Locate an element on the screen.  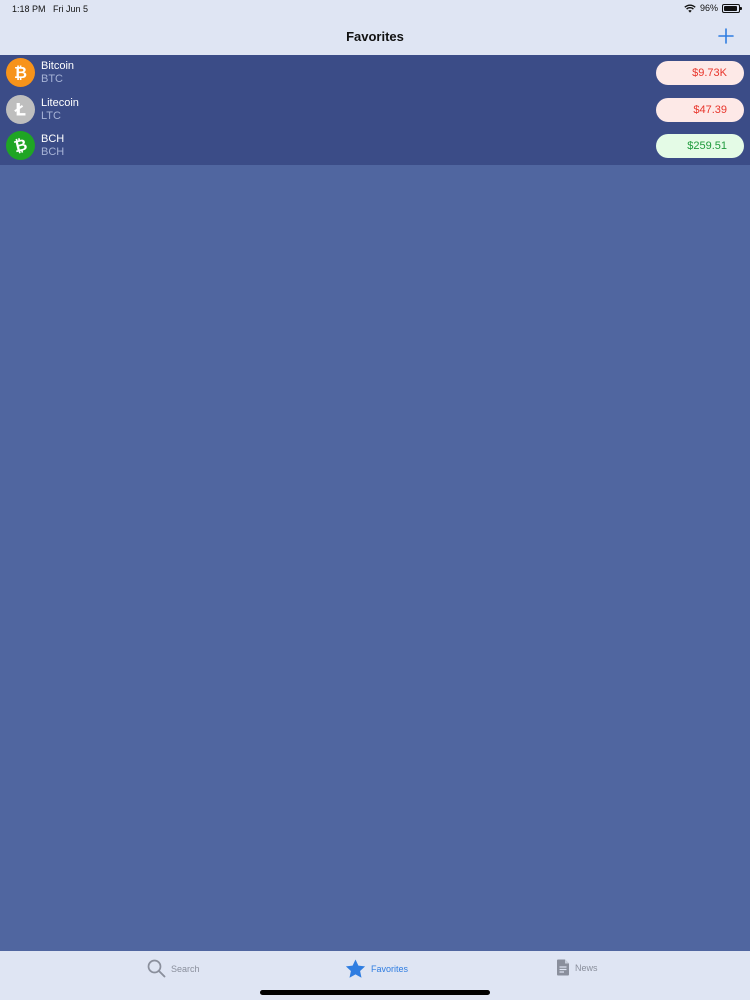
tab-favorites: Favorites is located at coordinates (376, 969).